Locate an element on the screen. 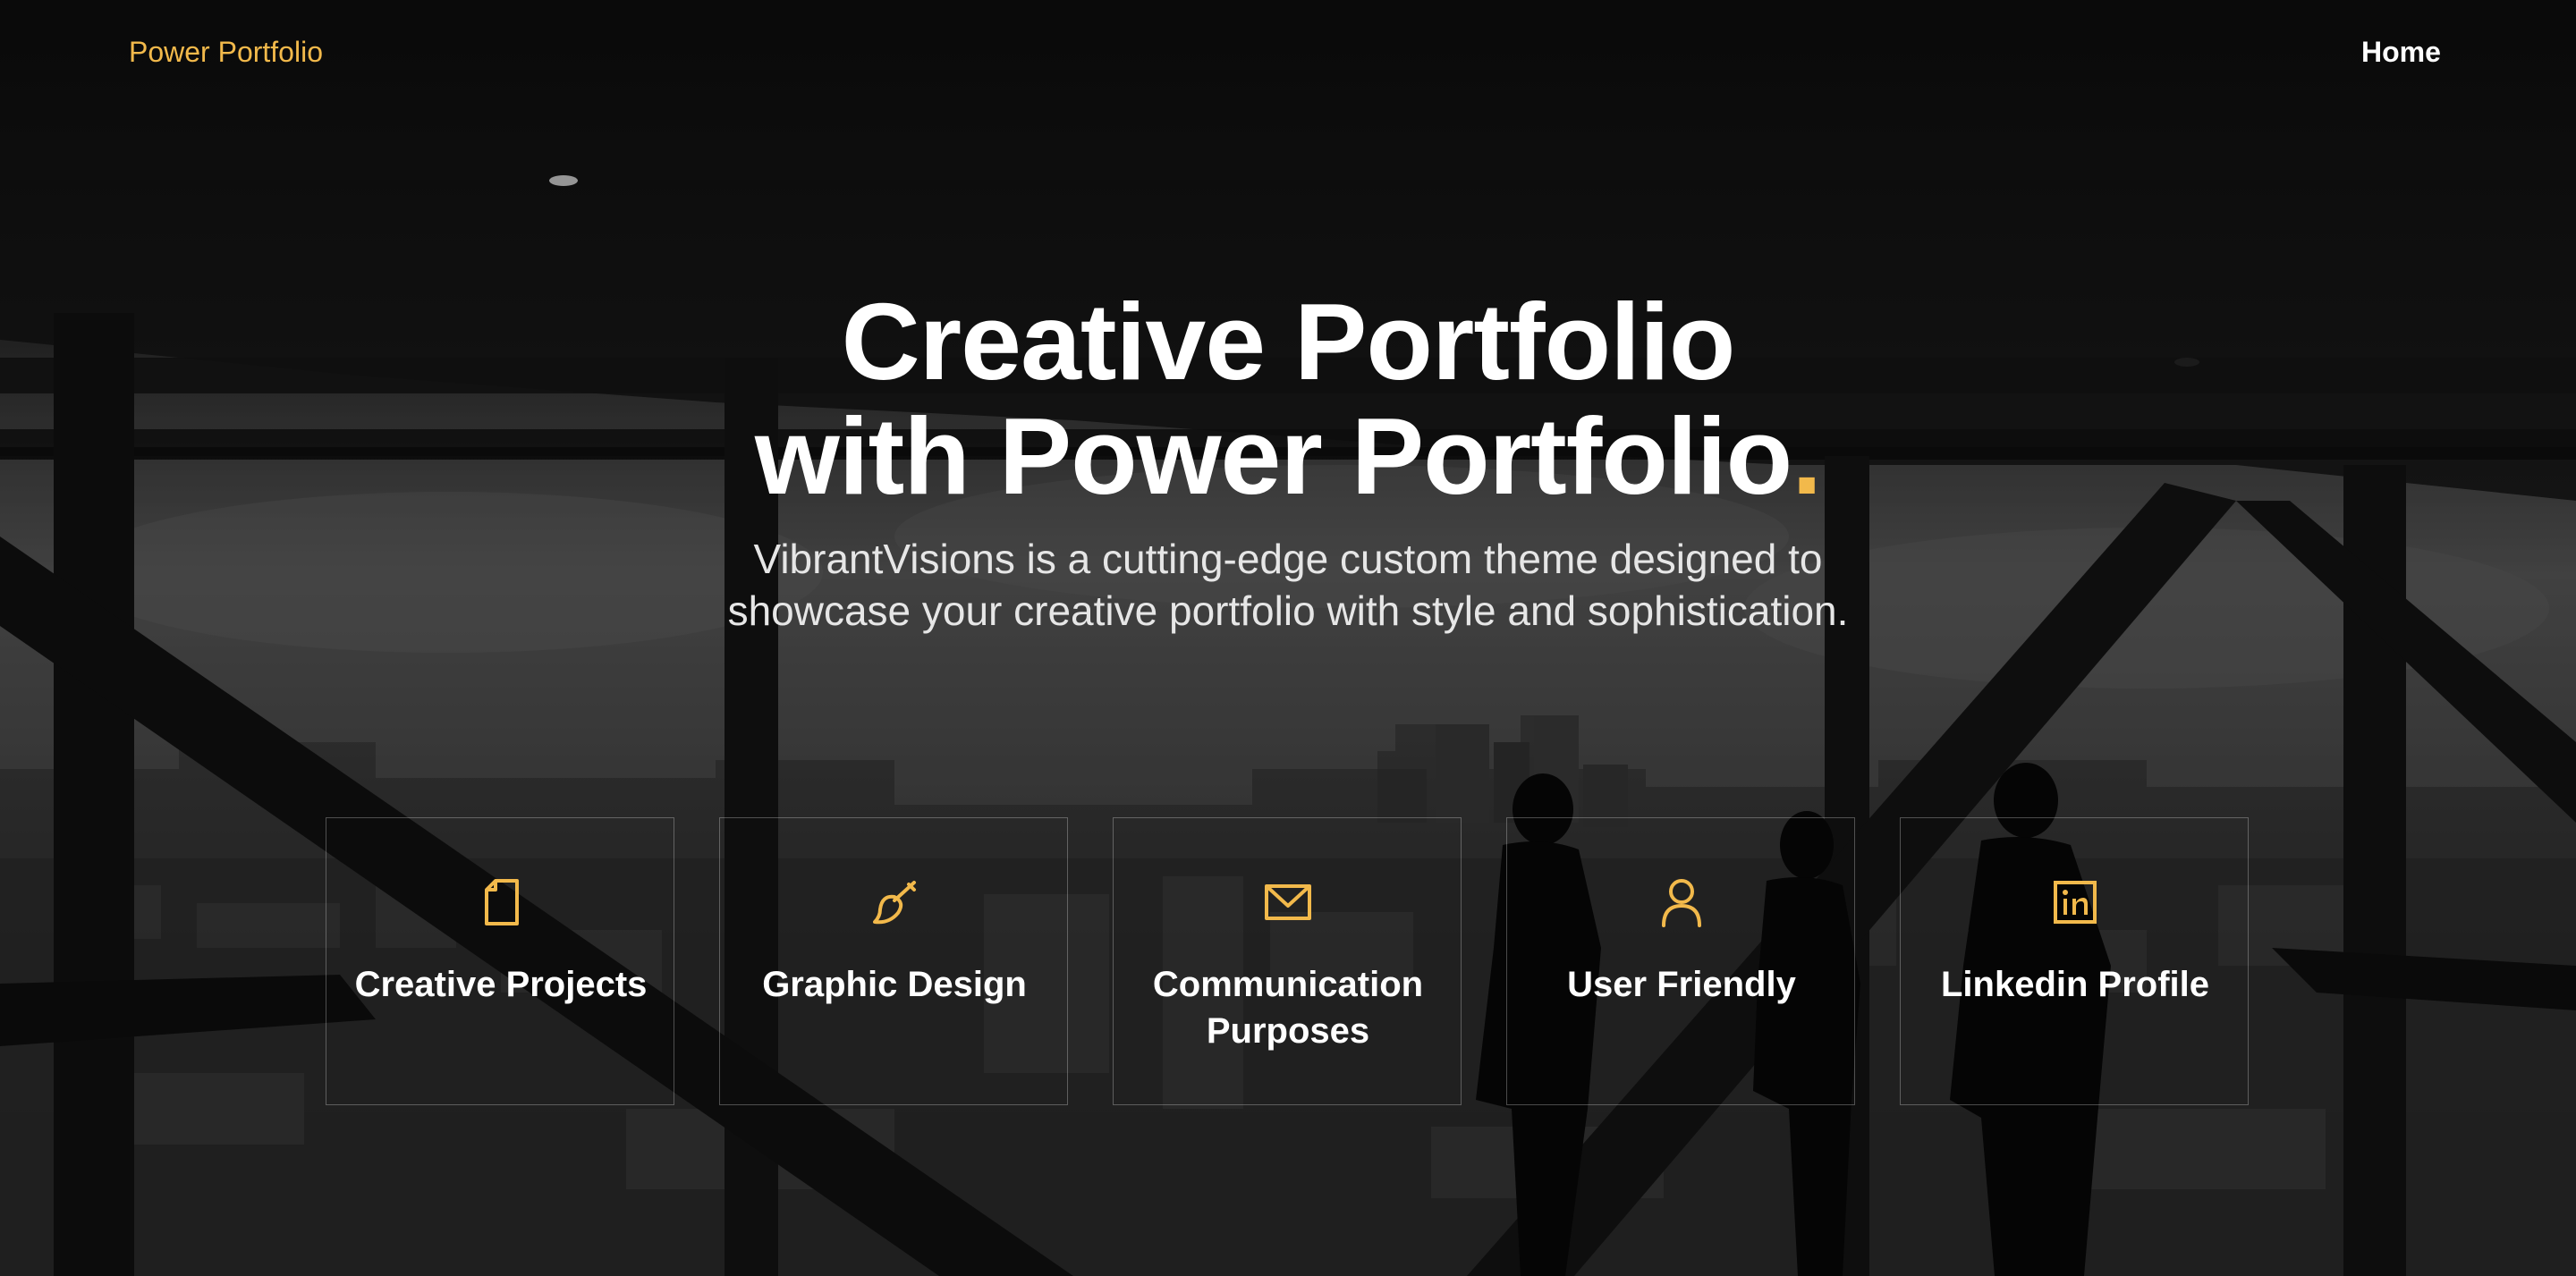  hero-headline: Creative Portfolio with Power Portfolio. is located at coordinates (1288, 398).